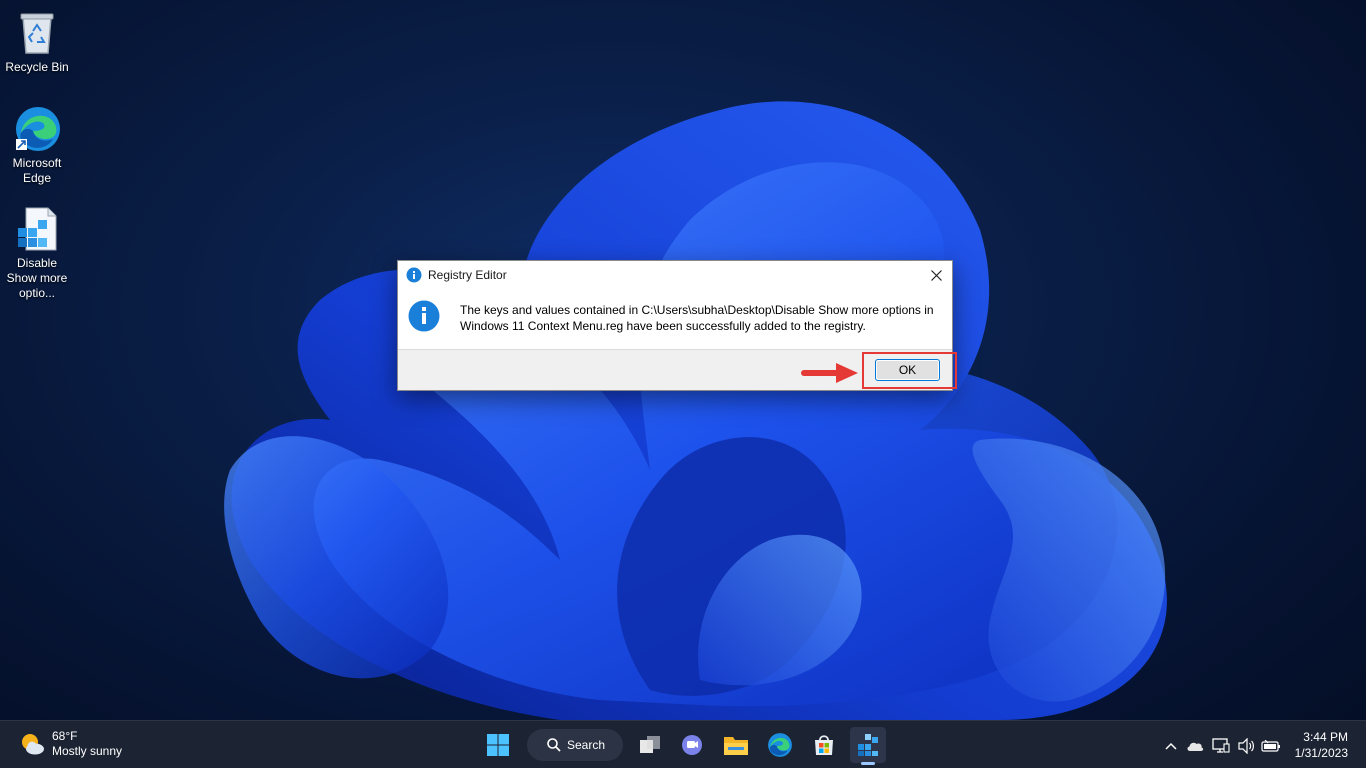  I want to click on start-icon, so click(498, 745).